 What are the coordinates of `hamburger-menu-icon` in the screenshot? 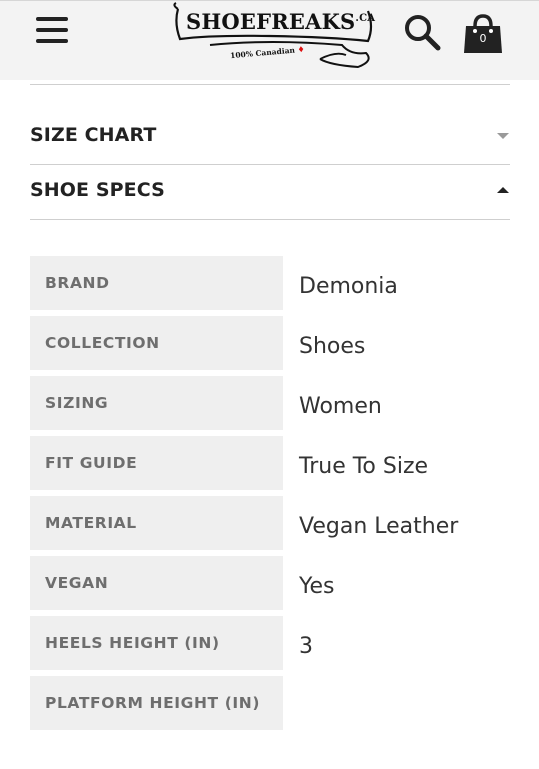 It's located at (52, 32).